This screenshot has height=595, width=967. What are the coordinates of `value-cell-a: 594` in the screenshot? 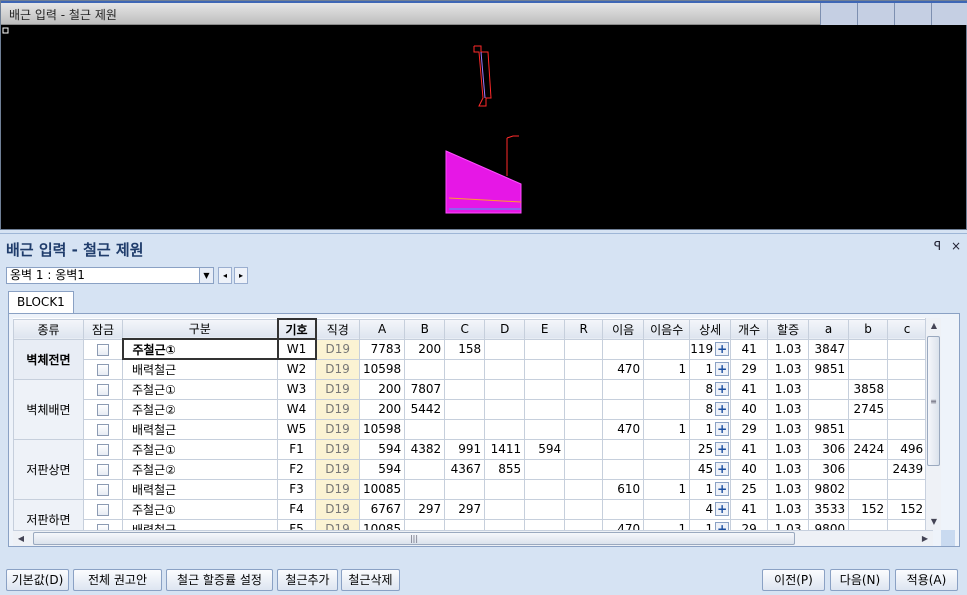 It's located at (382, 449).